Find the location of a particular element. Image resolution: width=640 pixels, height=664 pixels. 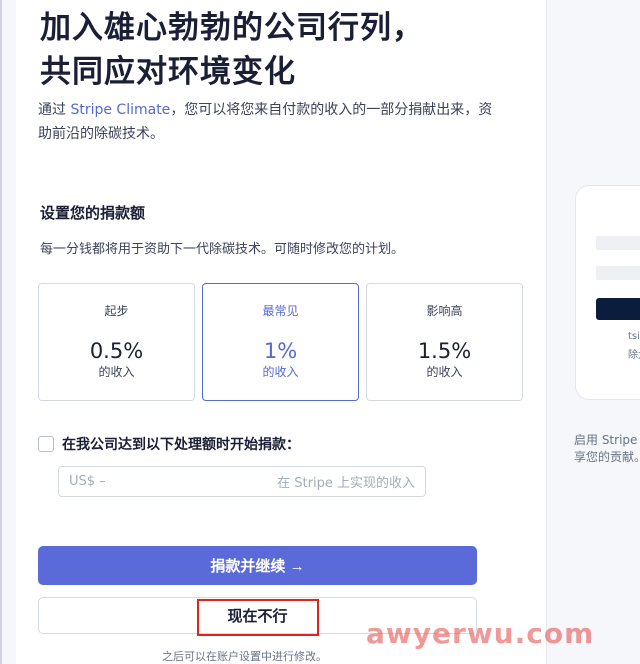

preview-caption: 启用 Stripe is located at coordinates (606, 440).